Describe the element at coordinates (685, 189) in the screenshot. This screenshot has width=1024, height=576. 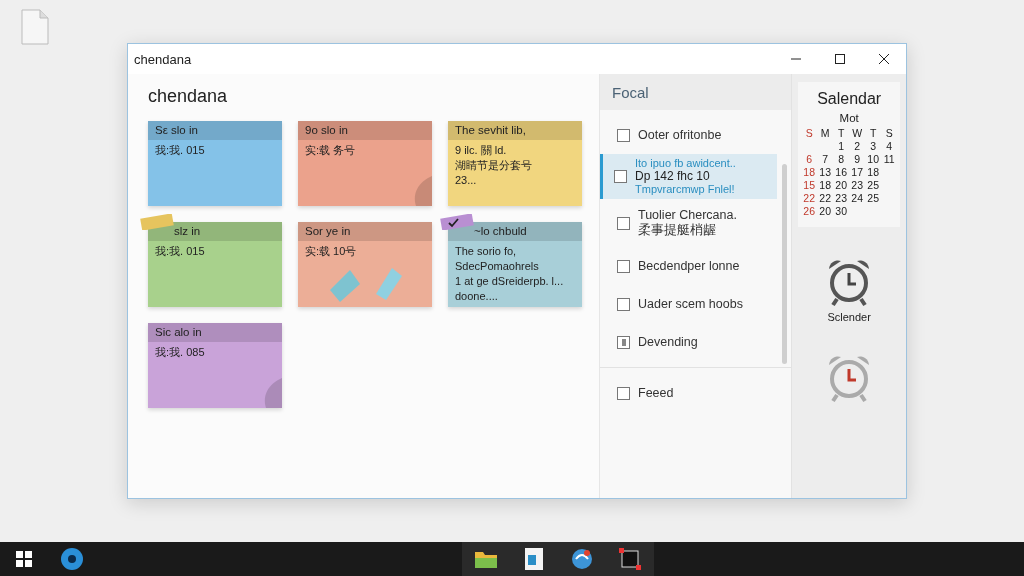
I see `task-text: Tmpvrarcmwp Fnlel!` at that location.